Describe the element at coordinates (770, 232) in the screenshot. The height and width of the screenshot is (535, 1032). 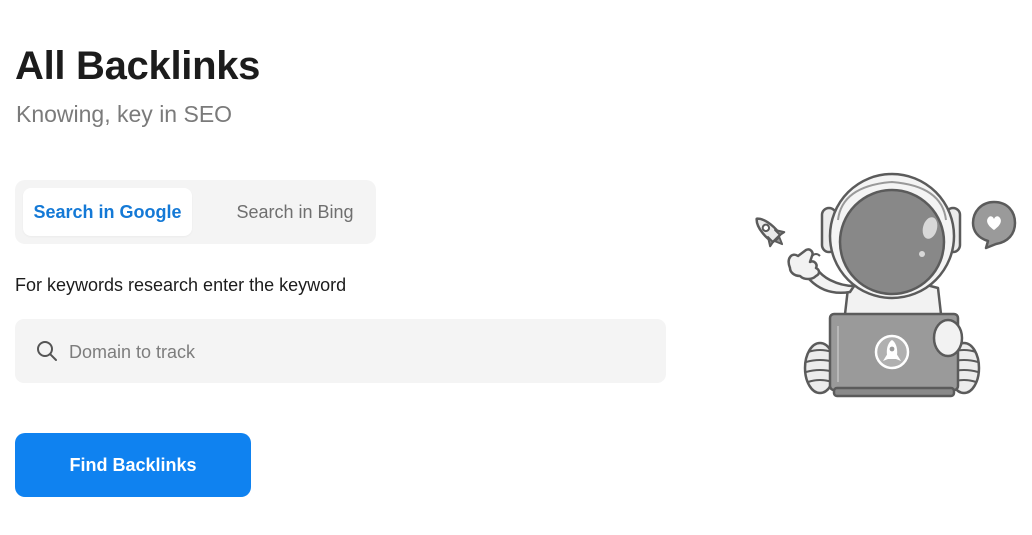
I see `rocket-icon` at that location.